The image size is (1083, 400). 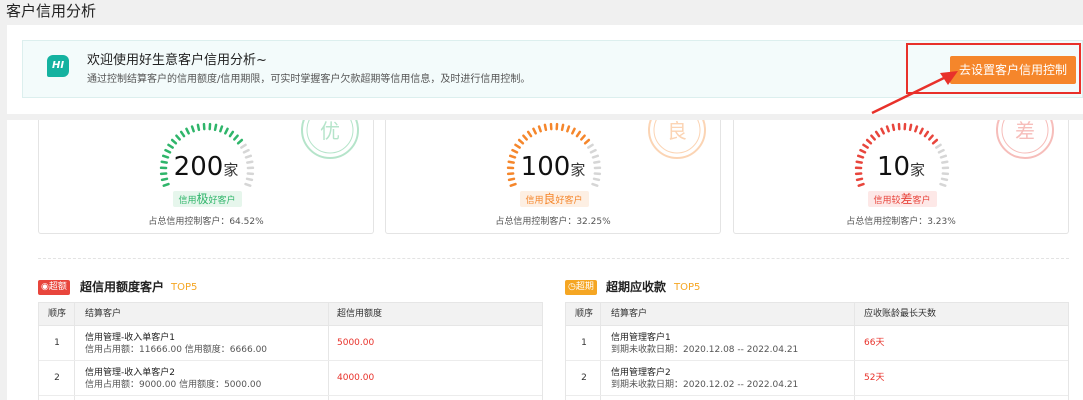 I want to click on customer-name: 信用管理-收入单客户2, so click(x=130, y=373).